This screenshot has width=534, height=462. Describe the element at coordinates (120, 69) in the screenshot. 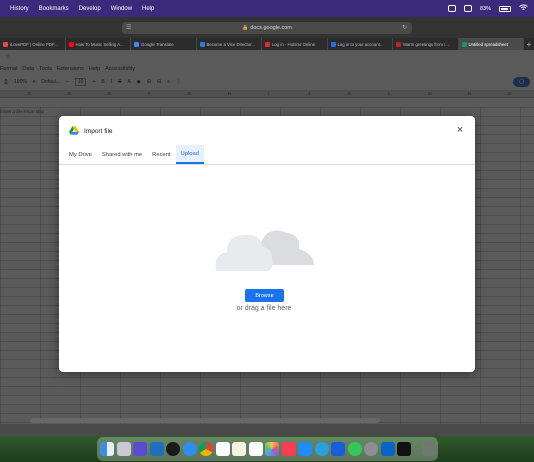

I see `menu-accessibility: Accessibility` at that location.